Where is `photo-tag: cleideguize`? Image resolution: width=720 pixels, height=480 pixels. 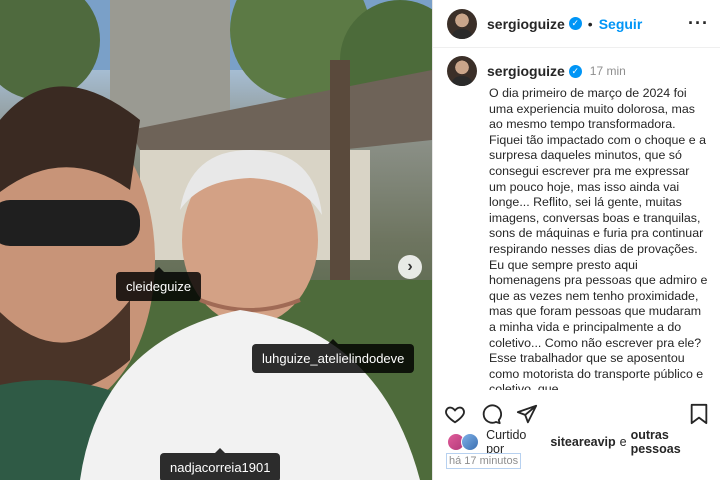
photo-tag: cleideguize is located at coordinates (159, 284).